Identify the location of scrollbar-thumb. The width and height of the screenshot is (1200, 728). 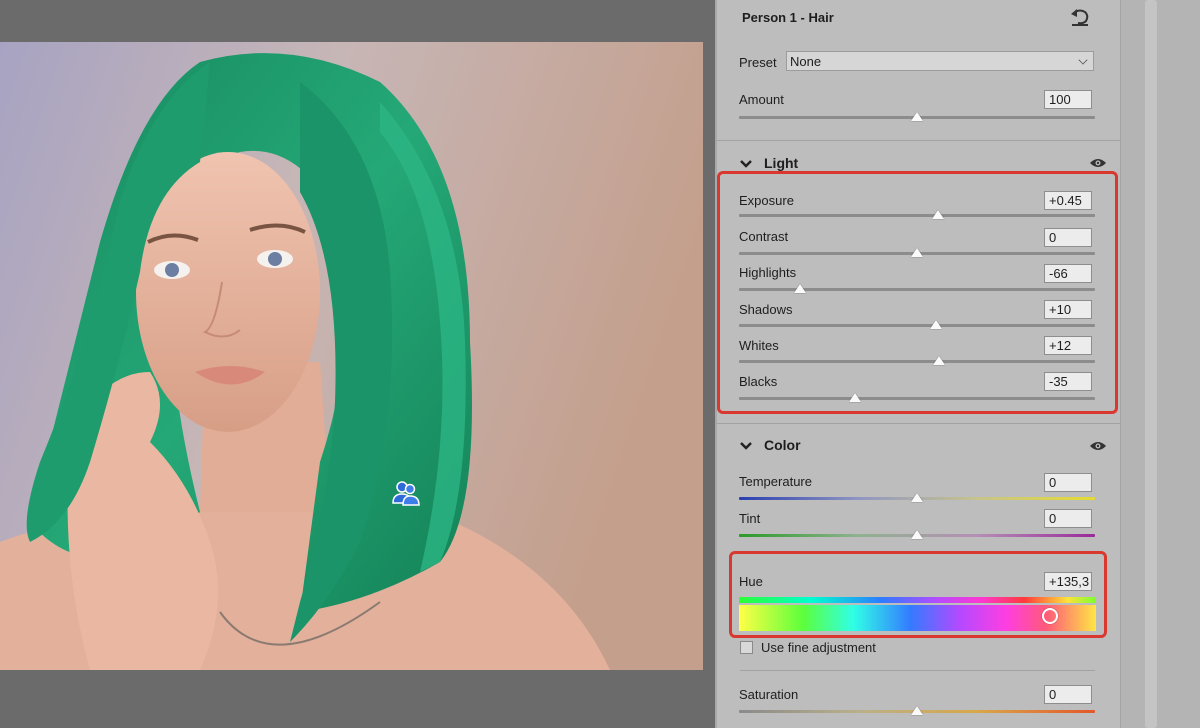
(1151, 364).